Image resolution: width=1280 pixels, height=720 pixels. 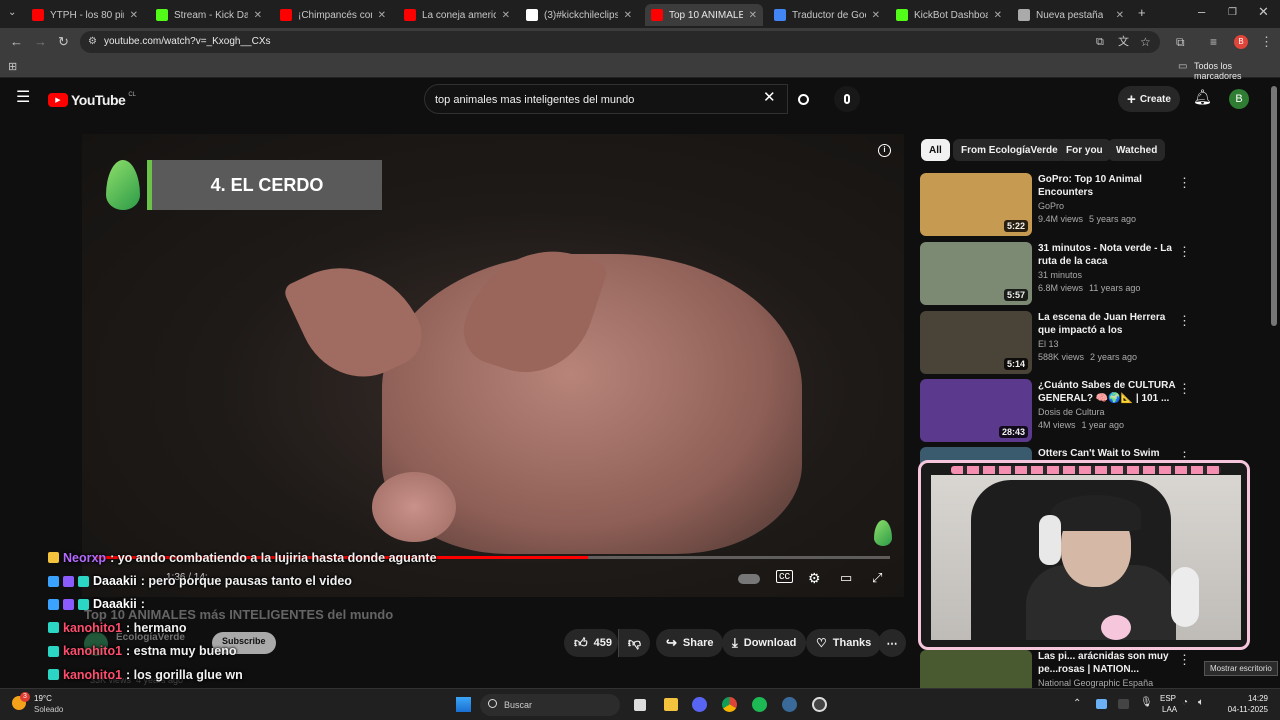 I want to click on obs-icon, so click(x=819, y=704).